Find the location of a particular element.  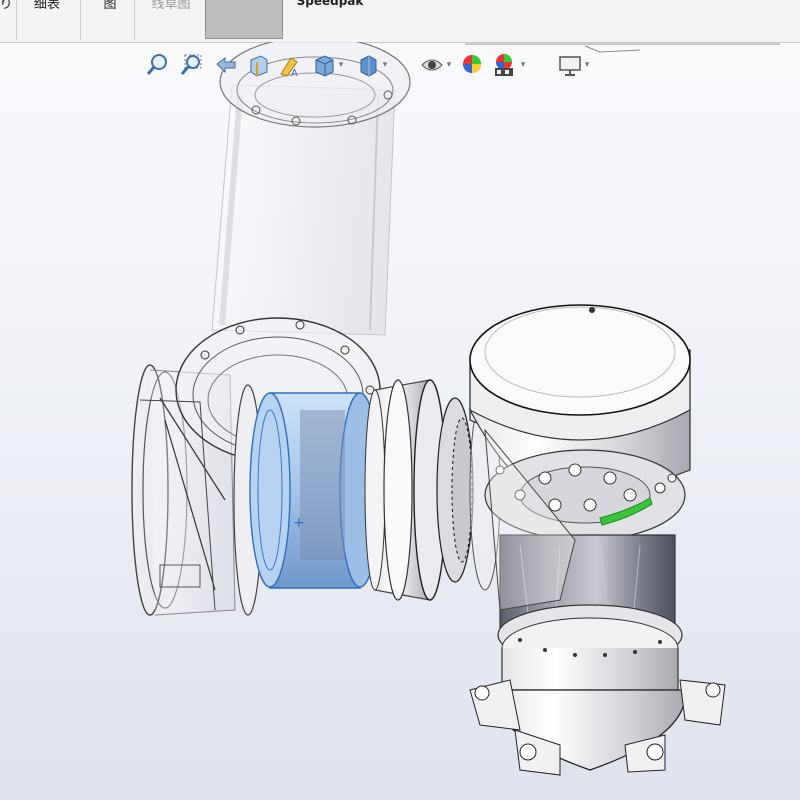

dynamic-annotation-icon: A is located at coordinates (290, 65).